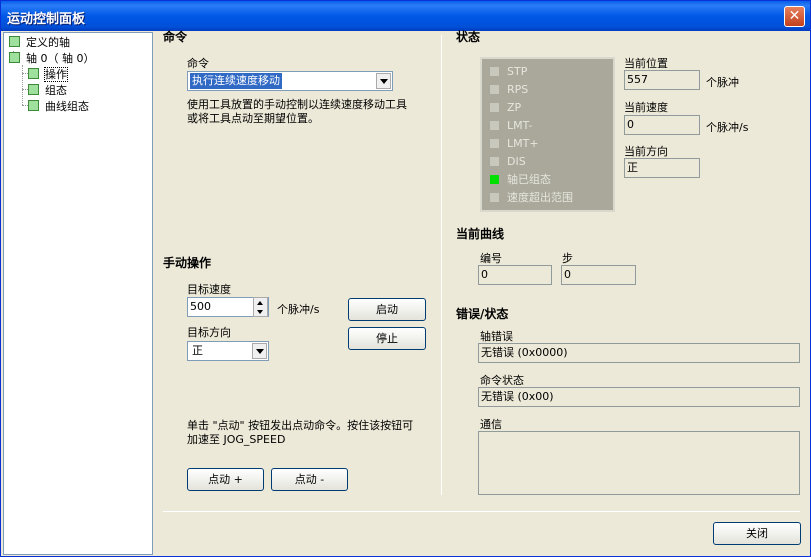 Image resolution: width=811 pixels, height=557 pixels. What do you see at coordinates (481, 511) in the screenshot?
I see `footer-divider` at bounding box center [481, 511].